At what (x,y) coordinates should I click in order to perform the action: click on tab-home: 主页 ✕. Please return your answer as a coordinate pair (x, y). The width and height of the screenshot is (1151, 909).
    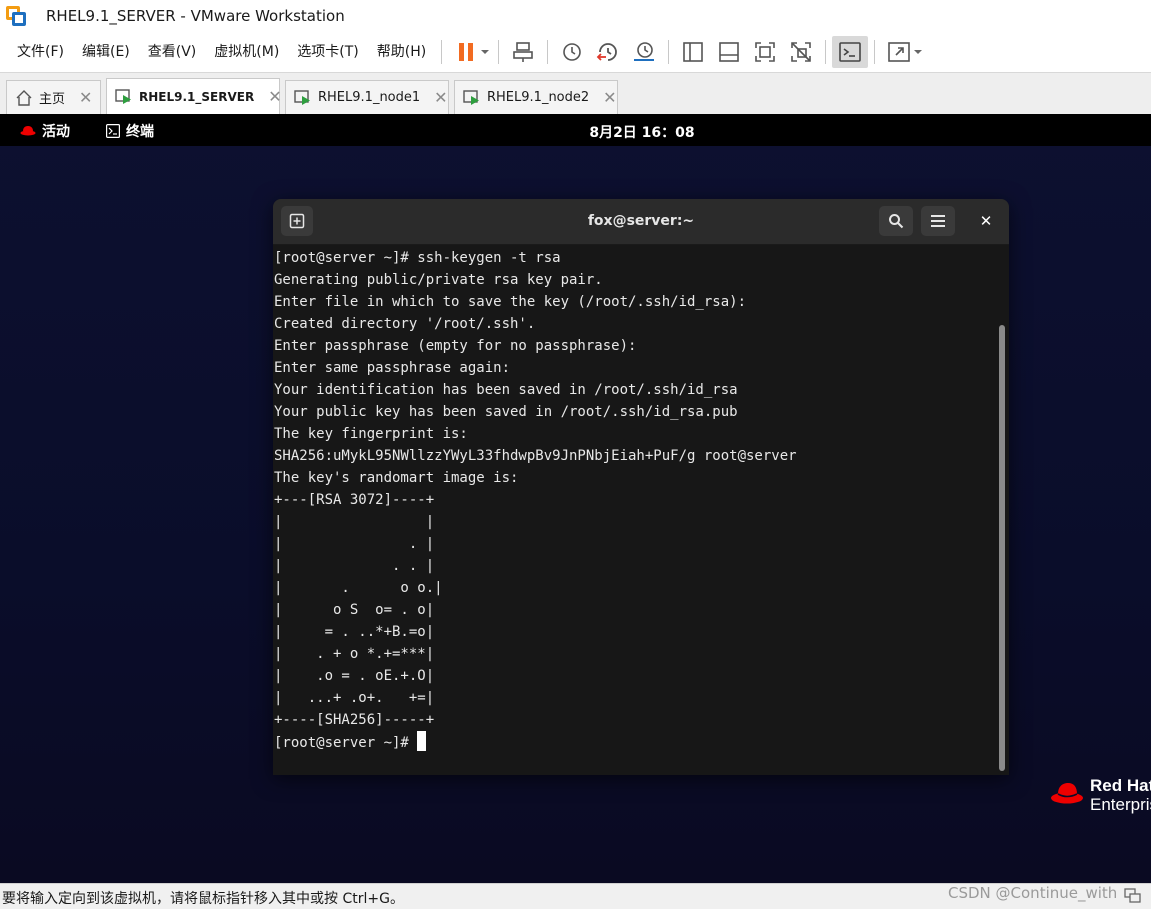
    Looking at the image, I should click on (53, 97).